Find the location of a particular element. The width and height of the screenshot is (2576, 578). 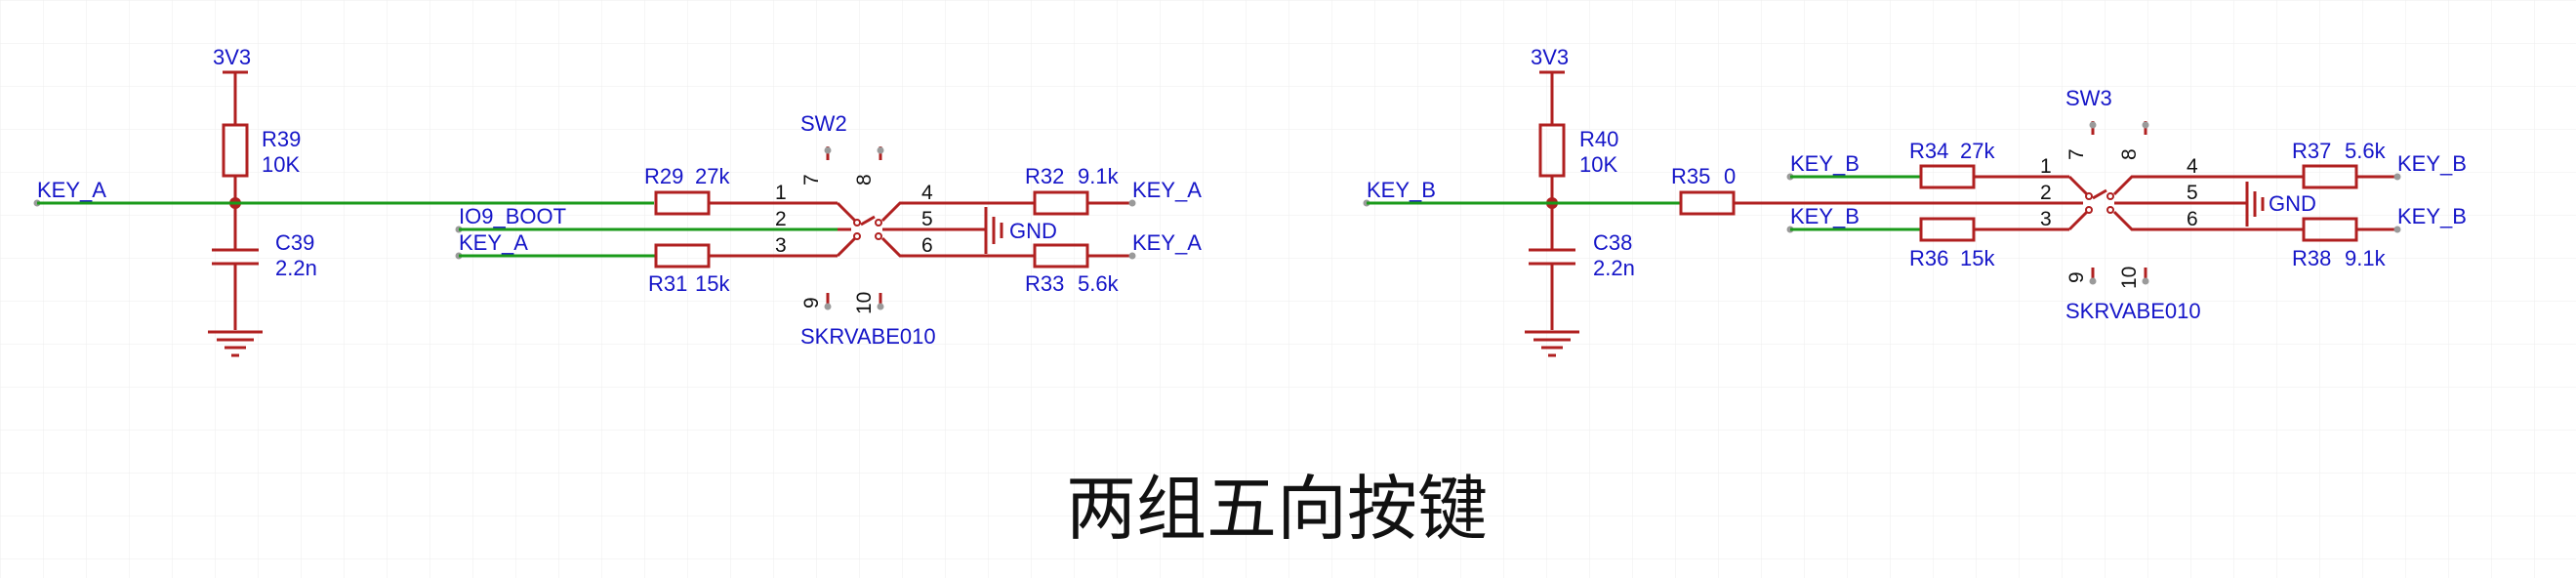

resistor-ref: R29 is located at coordinates (663, 176).